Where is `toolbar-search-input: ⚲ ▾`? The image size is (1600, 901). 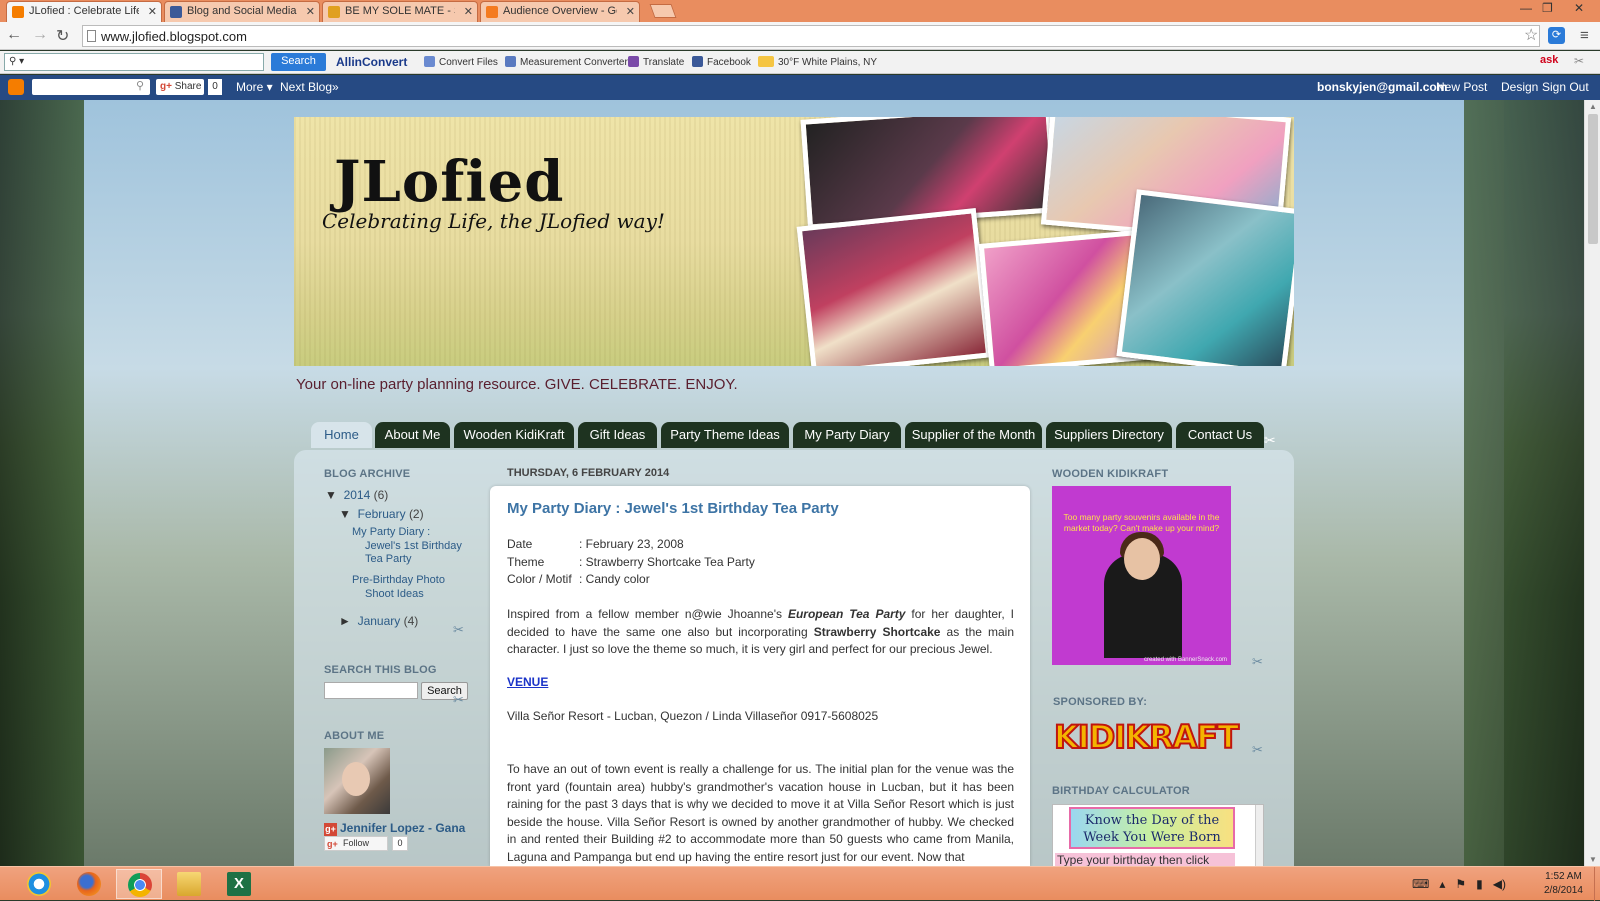
toolbar-search-input: ⚲ ▾ is located at coordinates (134, 62).